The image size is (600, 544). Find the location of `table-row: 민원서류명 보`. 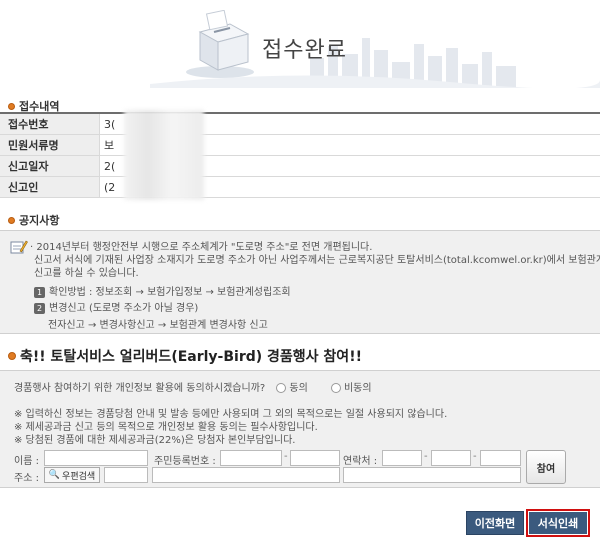

table-row: 민원서류명 보 is located at coordinates (300, 145).